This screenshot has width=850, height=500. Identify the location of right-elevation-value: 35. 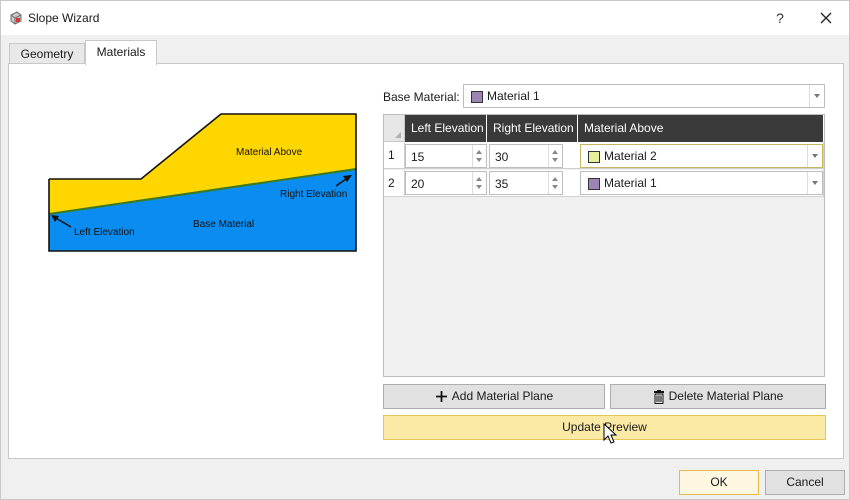
(502, 184).